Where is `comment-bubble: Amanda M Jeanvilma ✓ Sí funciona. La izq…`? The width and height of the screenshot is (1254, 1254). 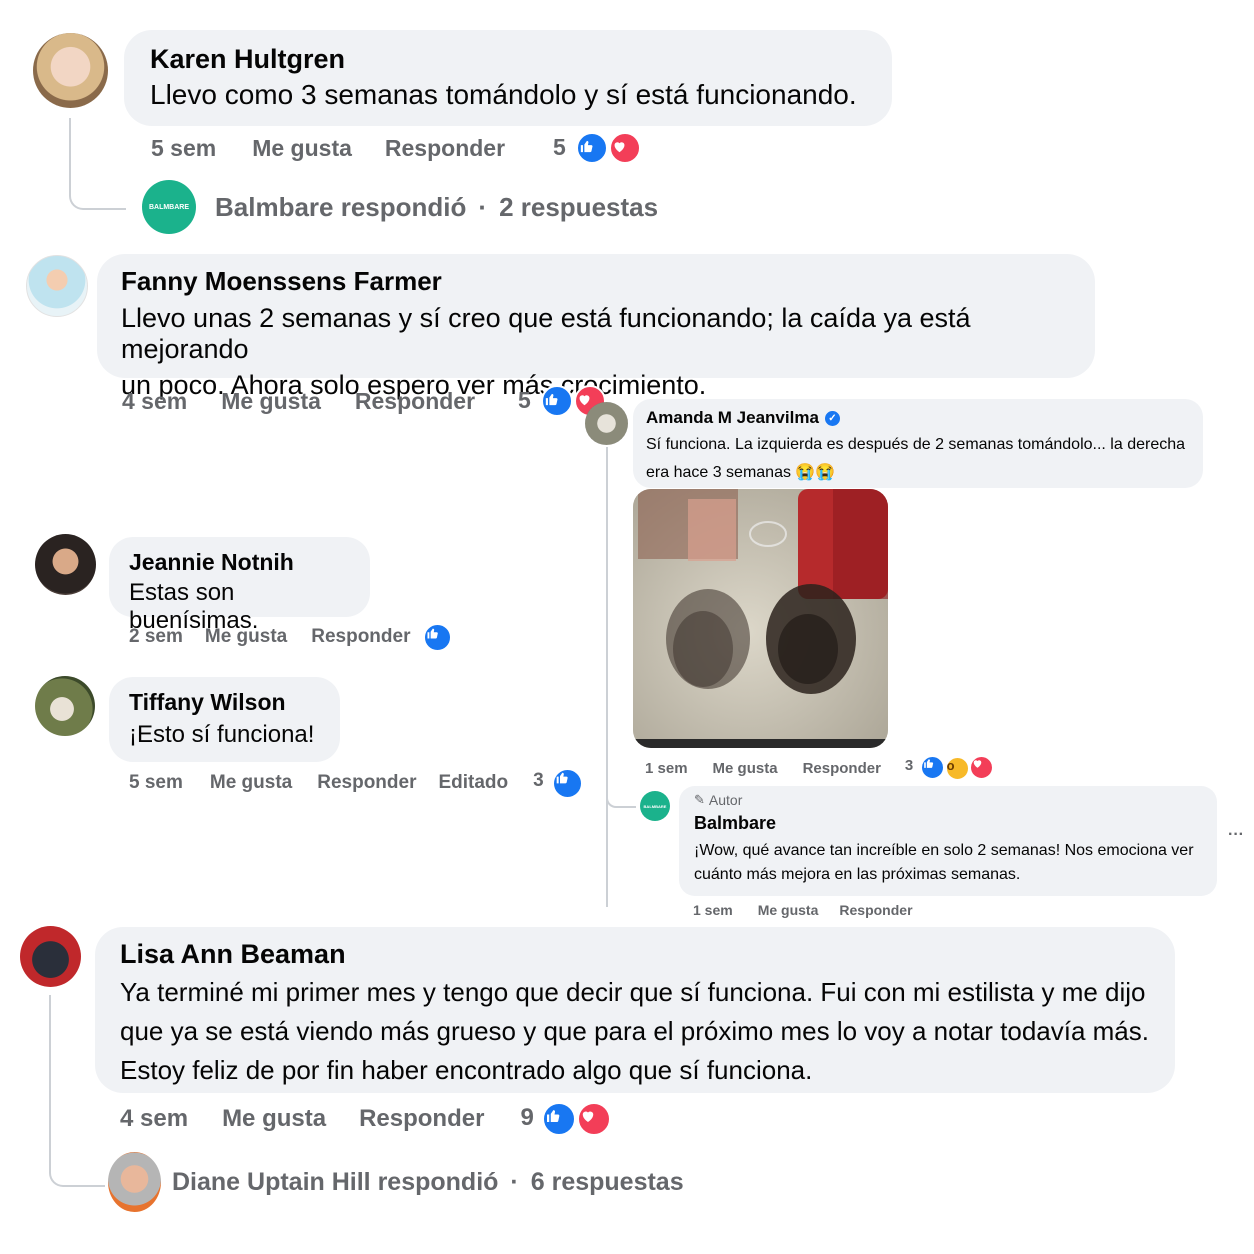 comment-bubble: Amanda M Jeanvilma ✓ Sí funciona. La izq… is located at coordinates (918, 443).